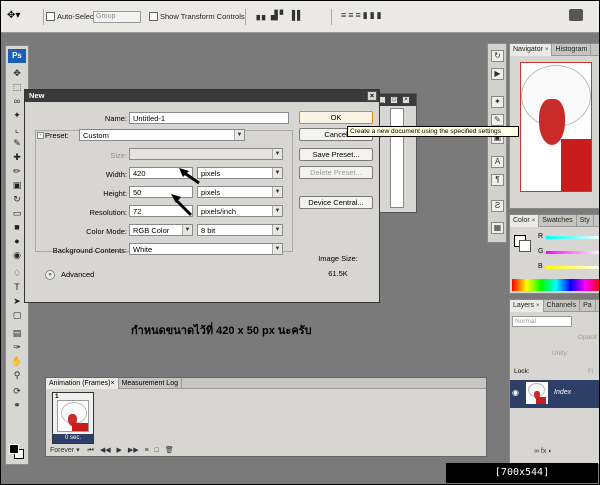  I want to click on background-contents-dropdown: White ▼, so click(206, 249).